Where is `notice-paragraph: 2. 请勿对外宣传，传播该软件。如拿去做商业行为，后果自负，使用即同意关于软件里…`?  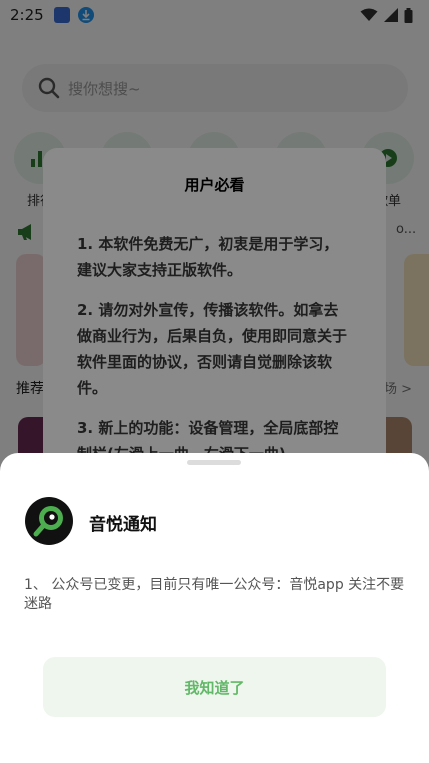 notice-paragraph: 2. 请勿对外宣传，传播该软件。如拿去做商业行为，后果自负，使用即同意关于软件里… is located at coordinates (212, 349).